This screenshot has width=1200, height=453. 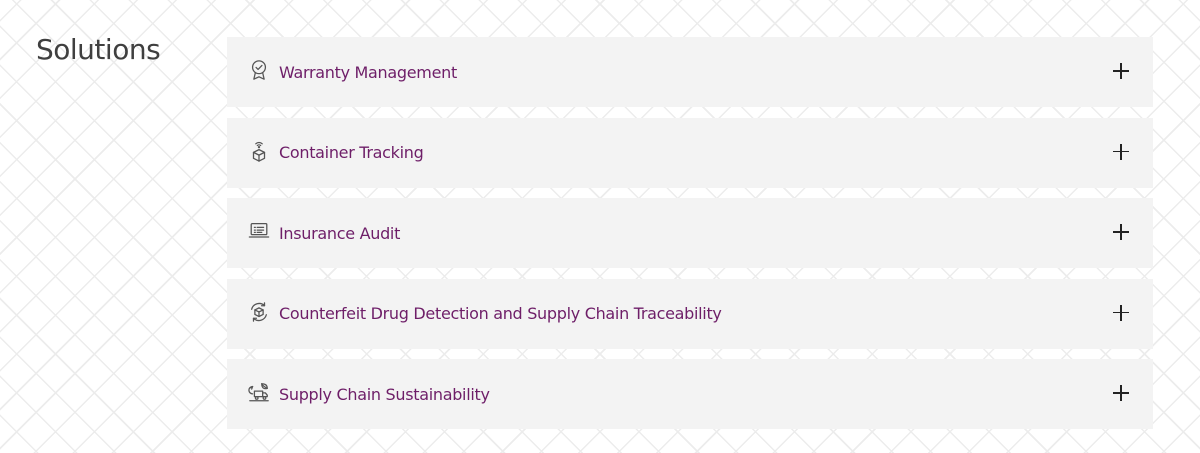 I want to click on cycle-box-icon, so click(x=259, y=312).